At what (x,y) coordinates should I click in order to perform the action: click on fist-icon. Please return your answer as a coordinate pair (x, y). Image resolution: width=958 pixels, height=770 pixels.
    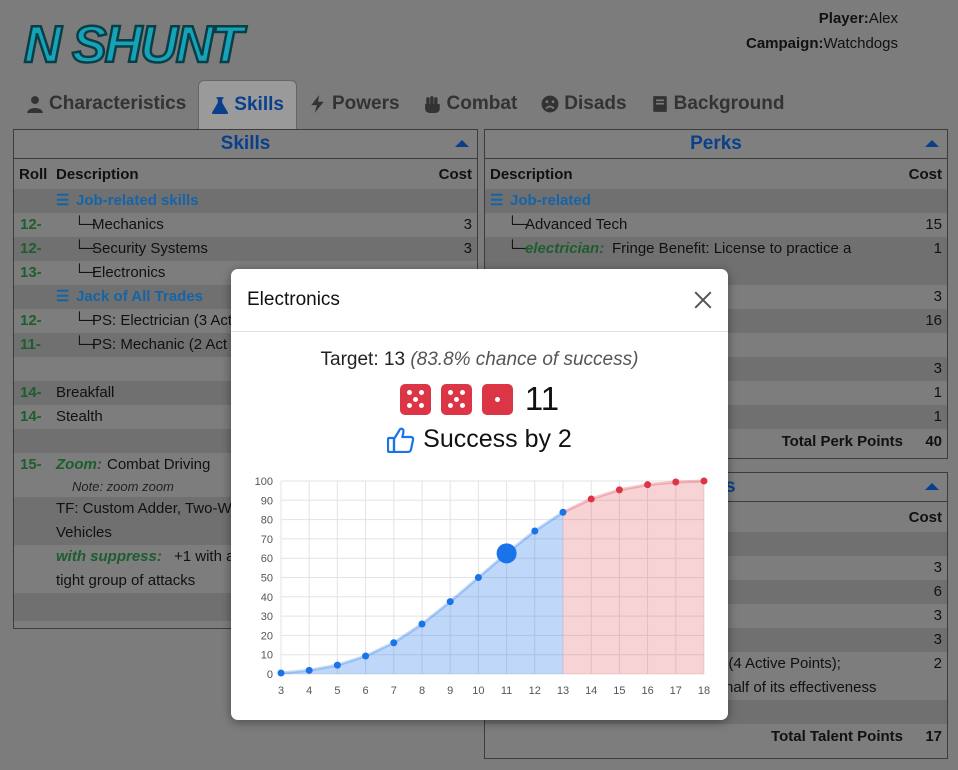
    Looking at the image, I should click on (432, 104).